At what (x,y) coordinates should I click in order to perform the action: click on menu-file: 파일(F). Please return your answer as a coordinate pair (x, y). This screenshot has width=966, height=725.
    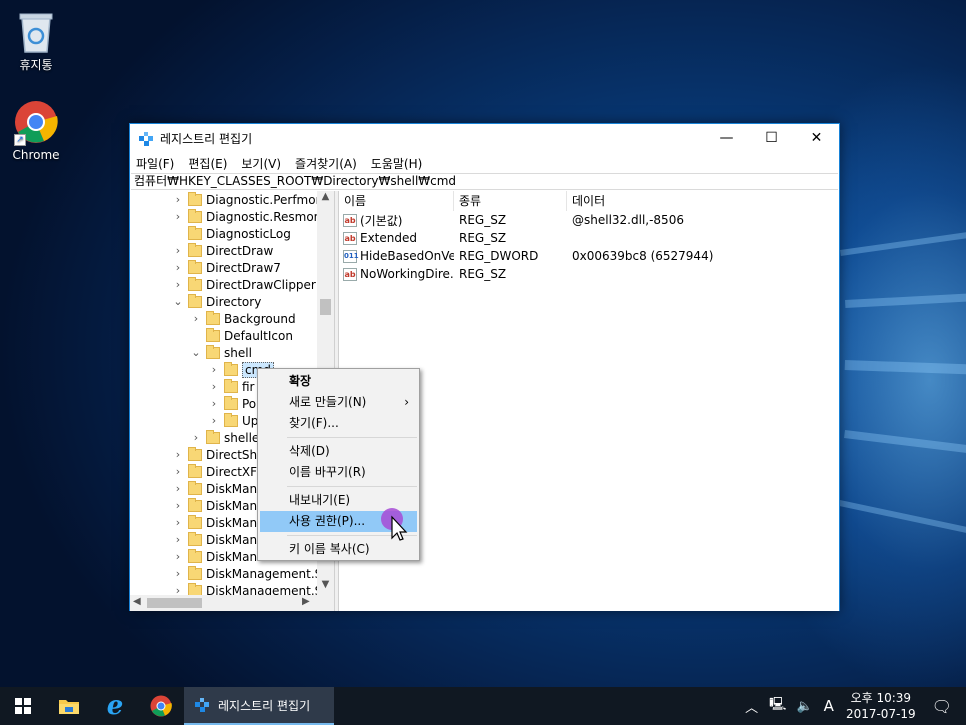
    Looking at the image, I should click on (155, 163).